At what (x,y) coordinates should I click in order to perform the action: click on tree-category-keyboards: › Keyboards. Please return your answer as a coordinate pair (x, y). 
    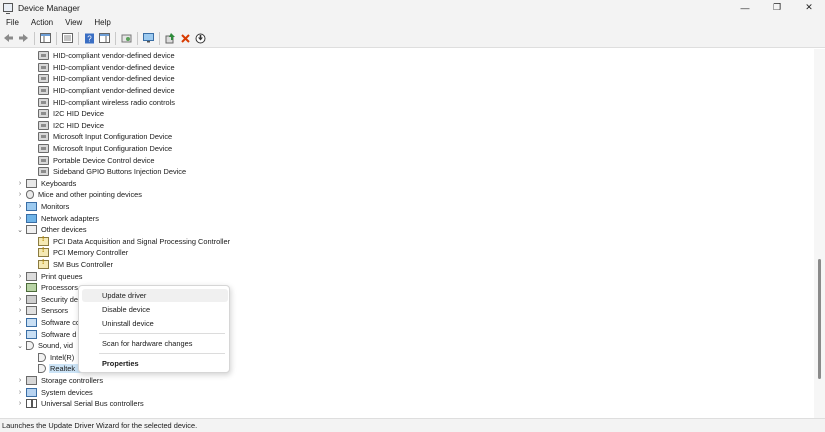
    Looking at the image, I should click on (46, 184).